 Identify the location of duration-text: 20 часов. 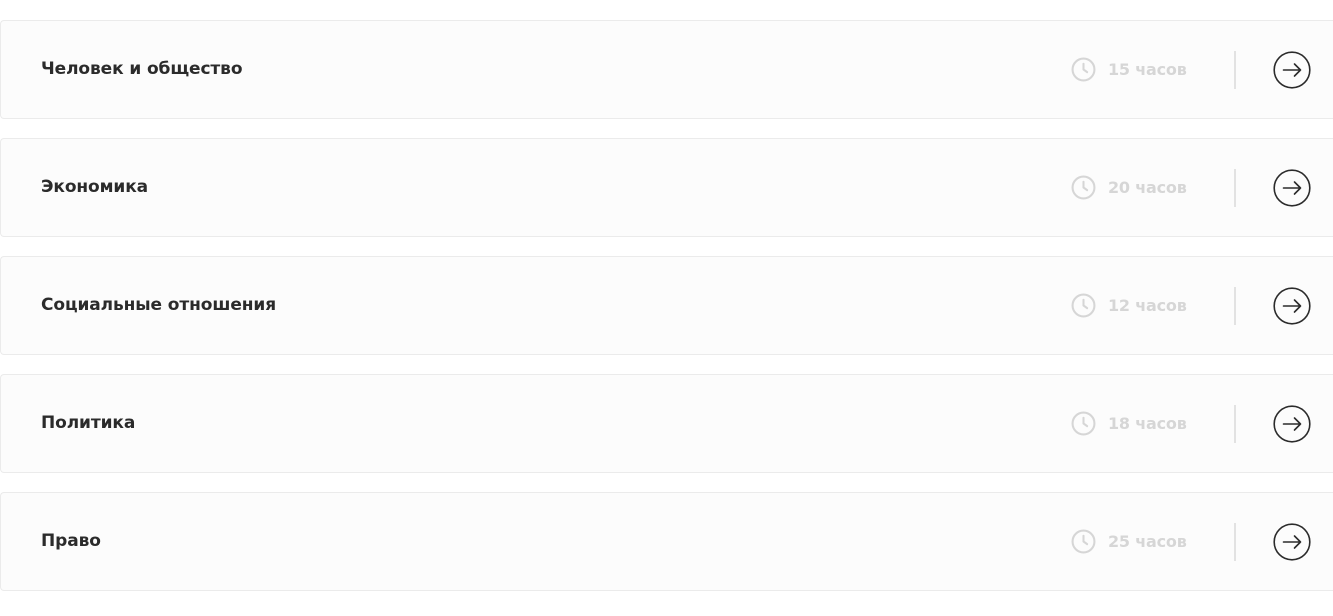
(1147, 187).